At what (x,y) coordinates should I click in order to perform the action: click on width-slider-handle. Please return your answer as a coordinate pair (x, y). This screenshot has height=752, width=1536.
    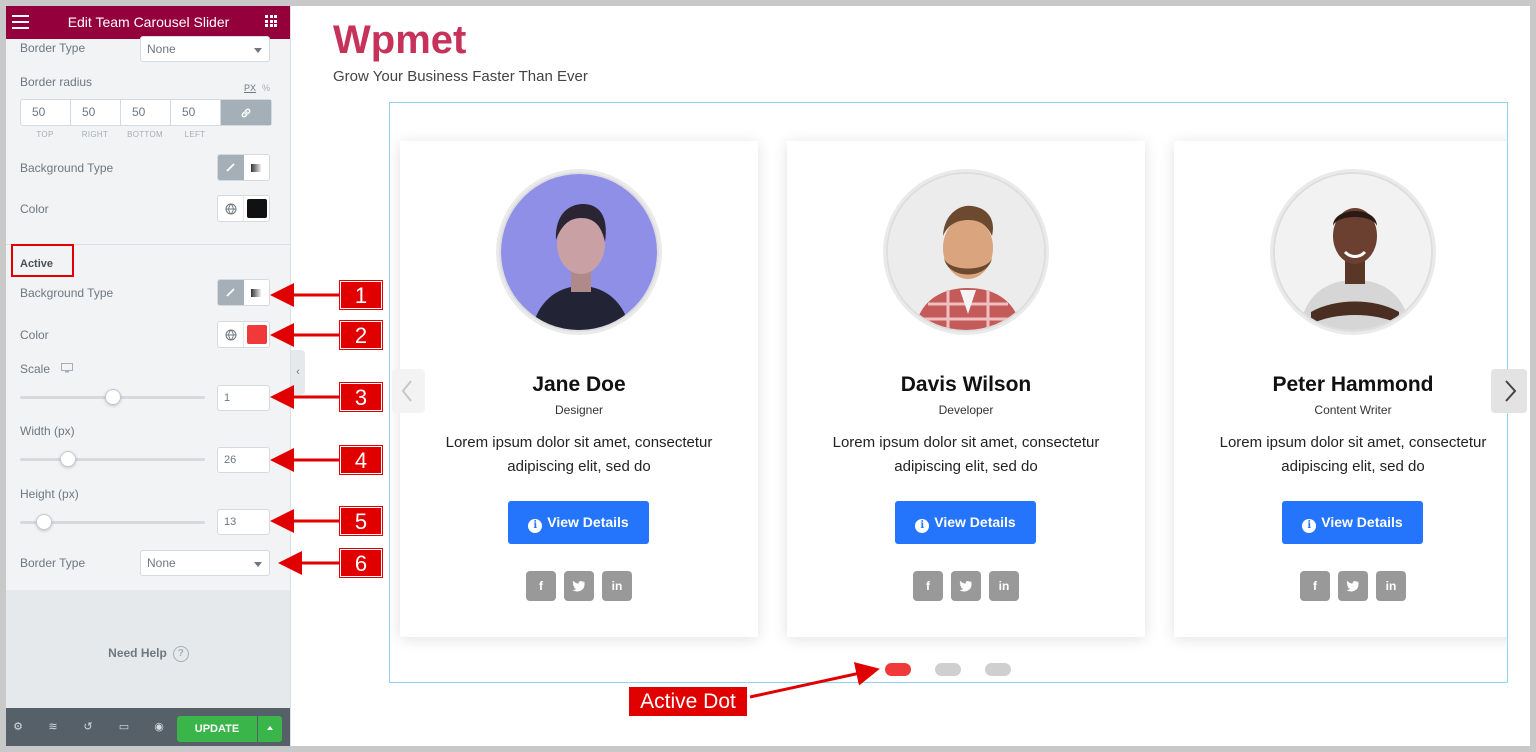
    Looking at the image, I should click on (68, 459).